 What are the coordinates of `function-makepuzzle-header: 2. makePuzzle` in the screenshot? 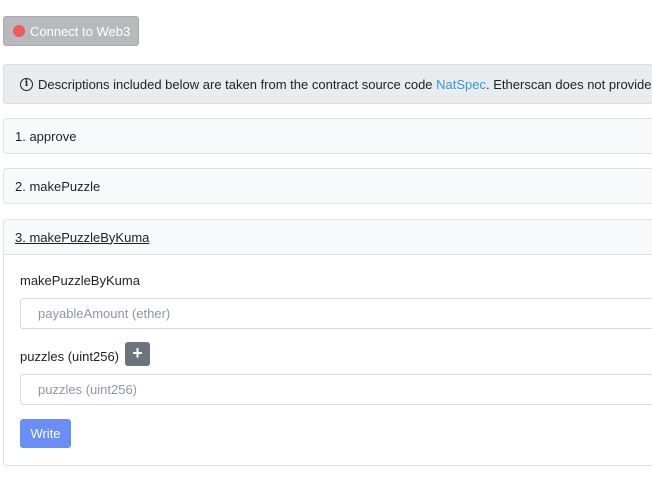 It's located at (327, 186).